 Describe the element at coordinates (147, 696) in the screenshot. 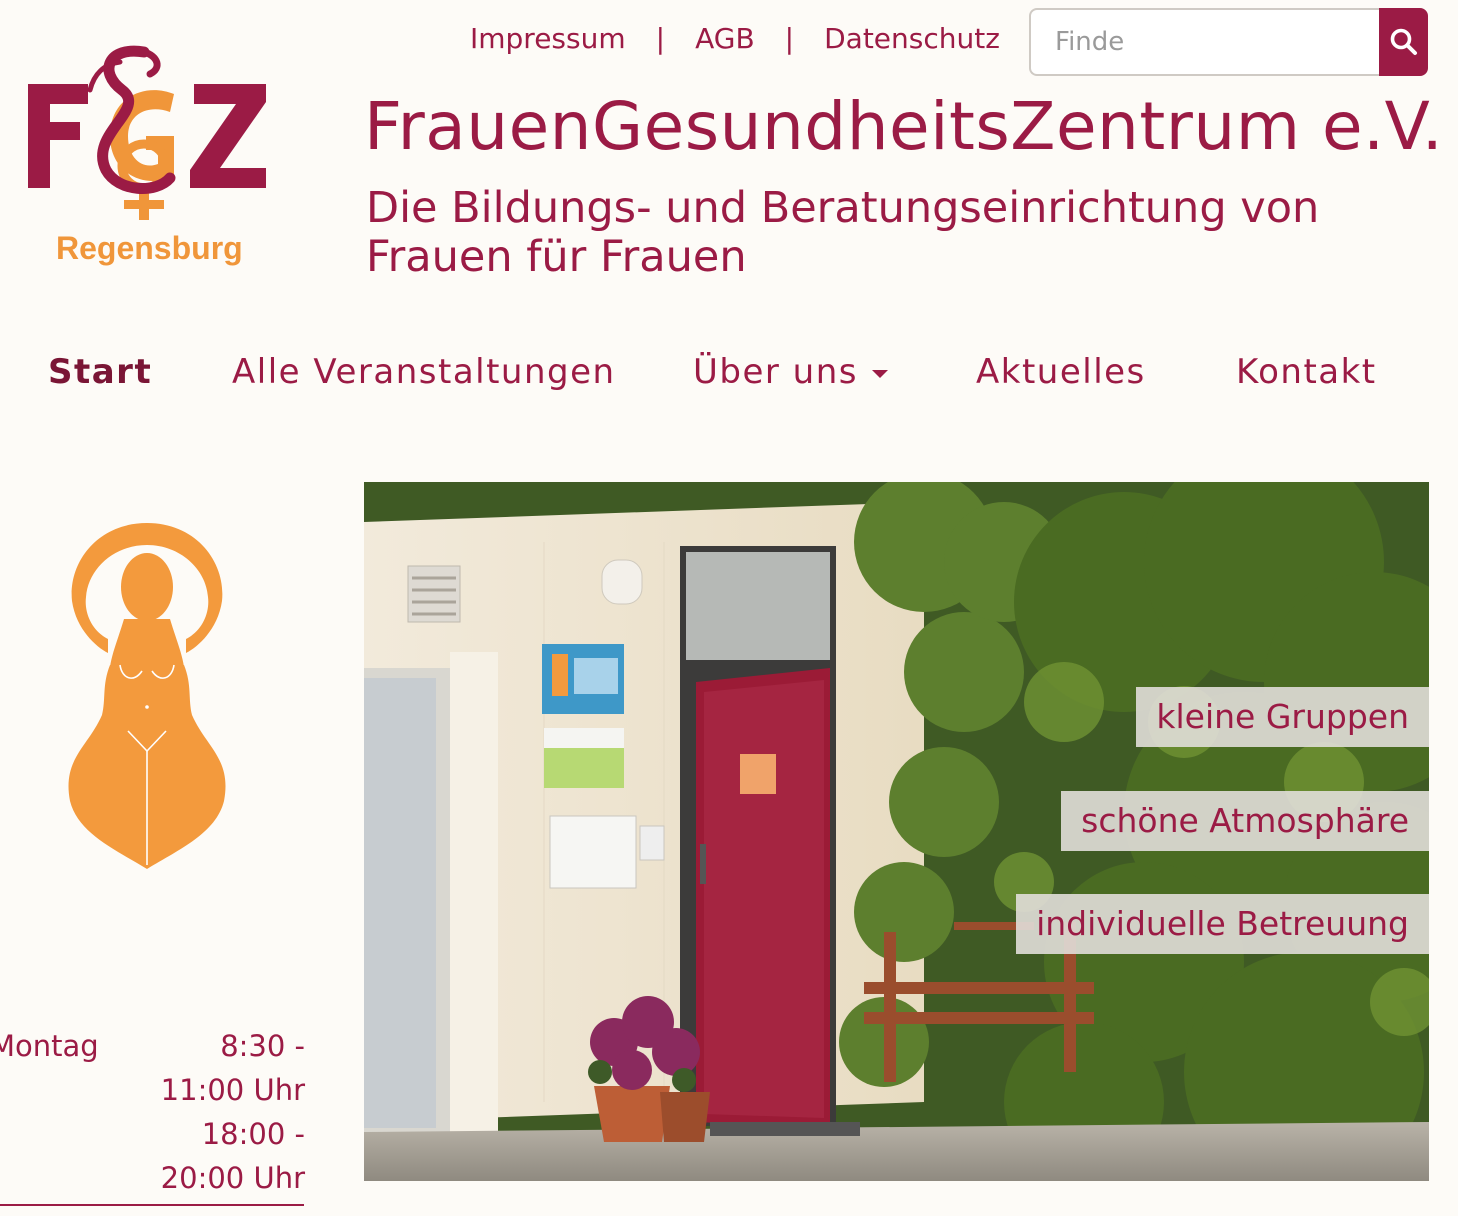

I see `goddess-figure-icon` at that location.